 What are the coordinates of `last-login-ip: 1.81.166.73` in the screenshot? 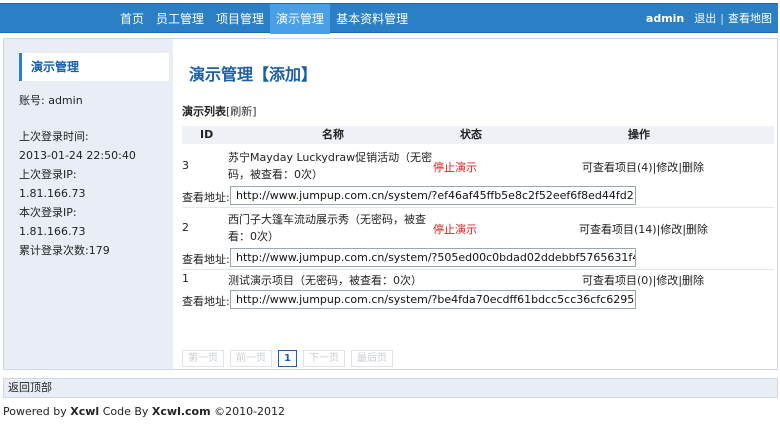 It's located at (52, 193).